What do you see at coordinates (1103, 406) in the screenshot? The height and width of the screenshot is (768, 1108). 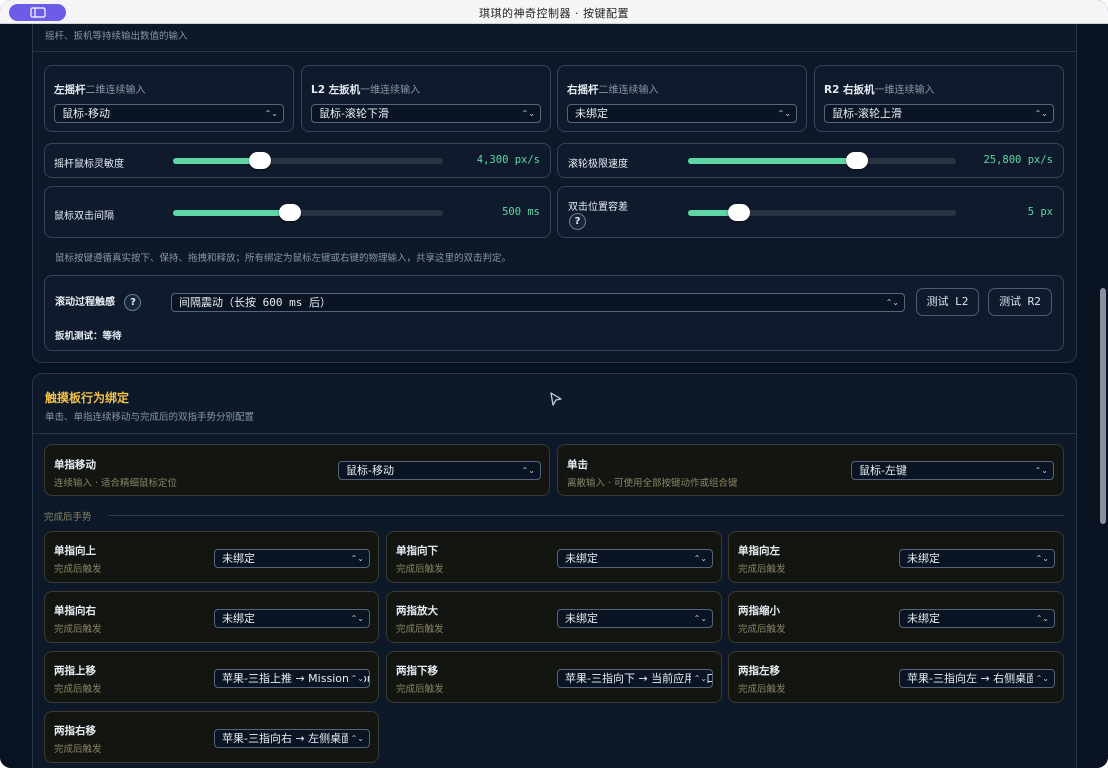 I see `scrollbar-thumb` at bounding box center [1103, 406].